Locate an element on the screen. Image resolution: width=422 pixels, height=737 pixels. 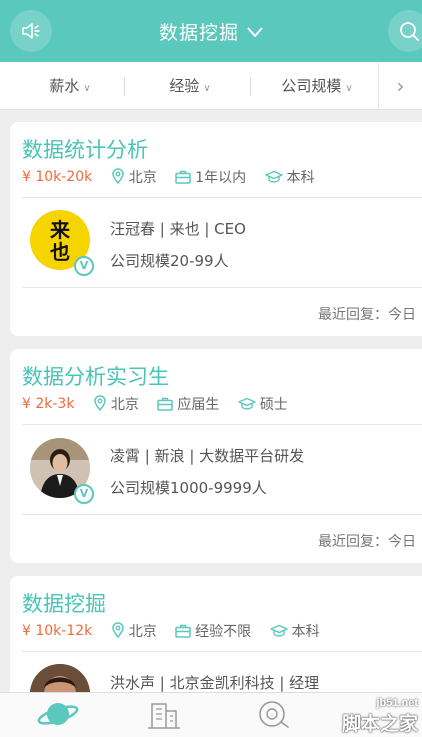
recruiter-info: 洪水声 | 北京金凯利科技 | 经理 is located at coordinates (215, 683).